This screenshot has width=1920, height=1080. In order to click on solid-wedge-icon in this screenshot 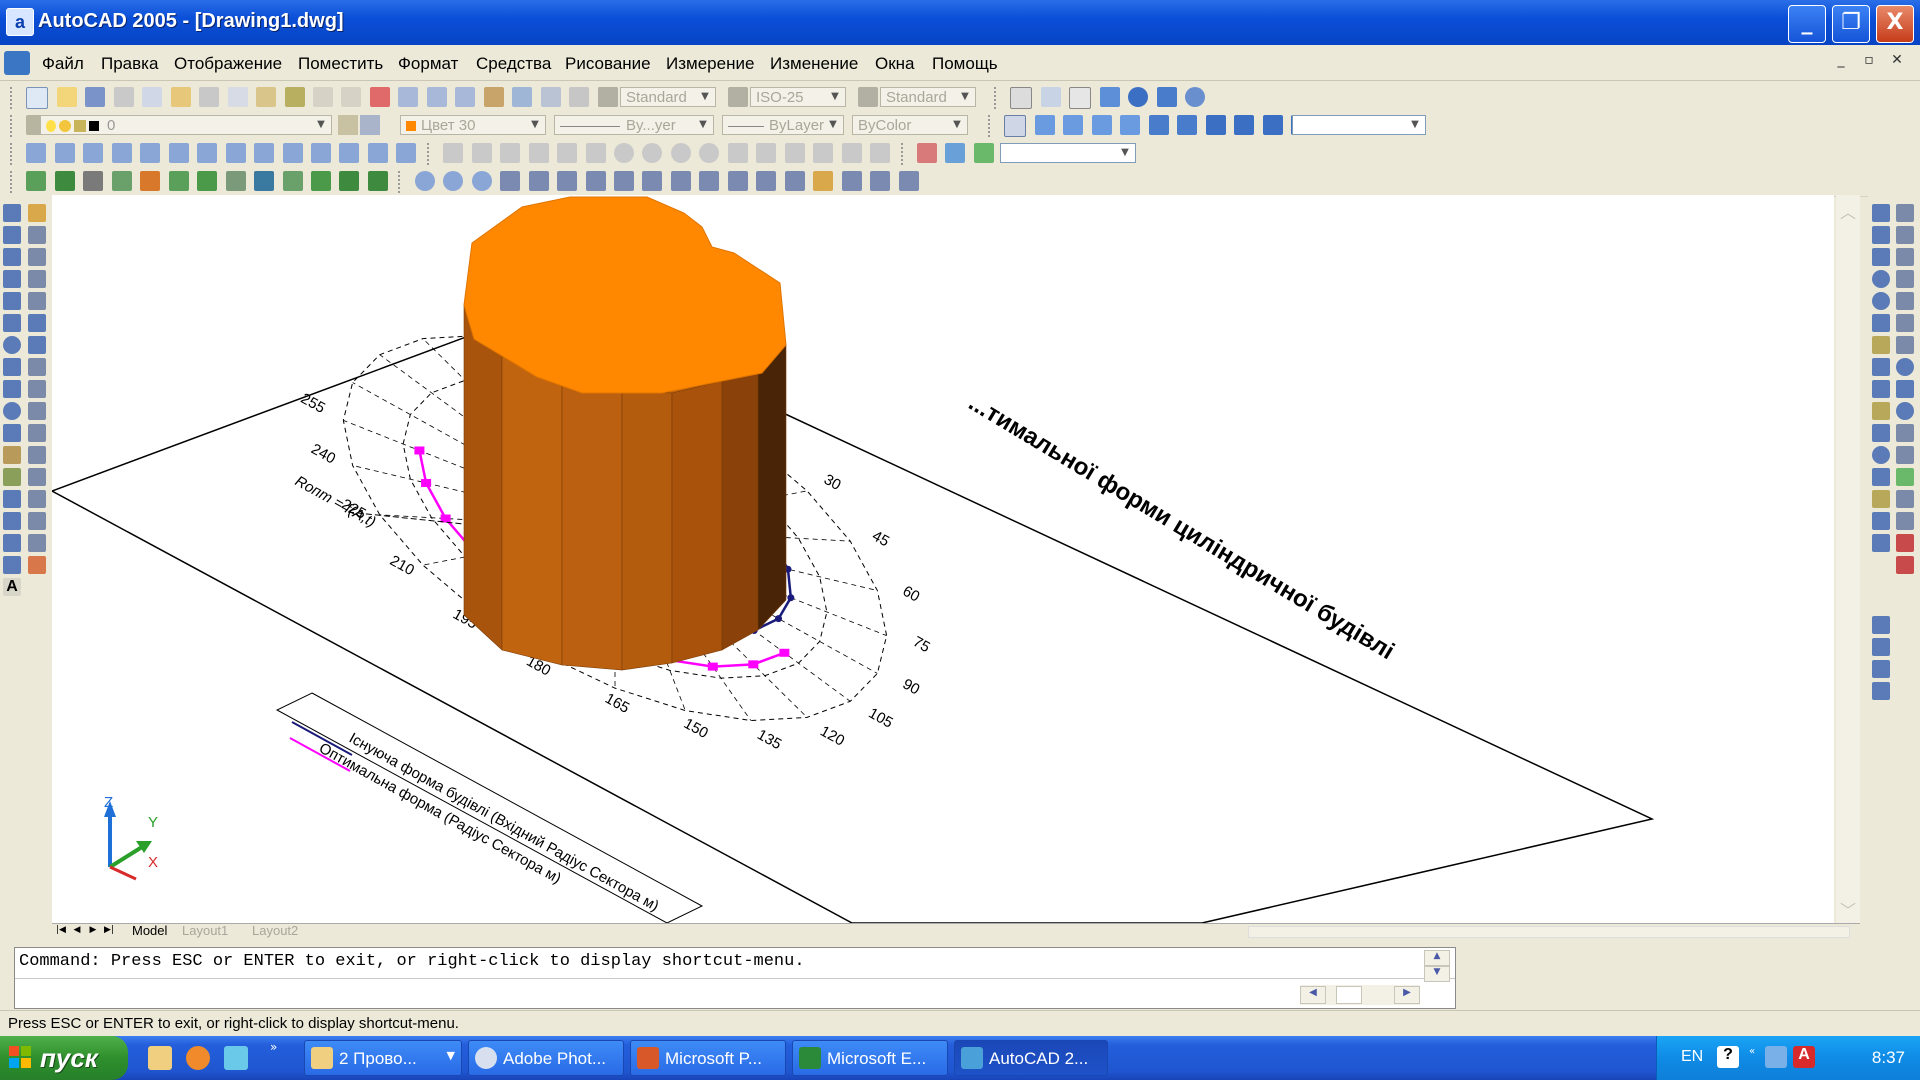, I will do `click(150, 181)`.